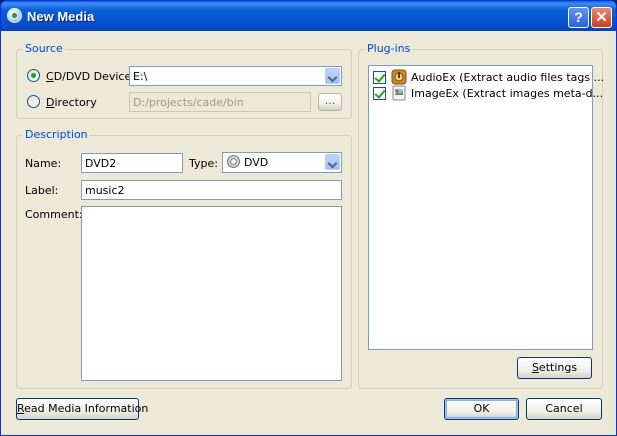  Describe the element at coordinates (56, 134) in the screenshot. I see `description-group-title: Description` at that location.